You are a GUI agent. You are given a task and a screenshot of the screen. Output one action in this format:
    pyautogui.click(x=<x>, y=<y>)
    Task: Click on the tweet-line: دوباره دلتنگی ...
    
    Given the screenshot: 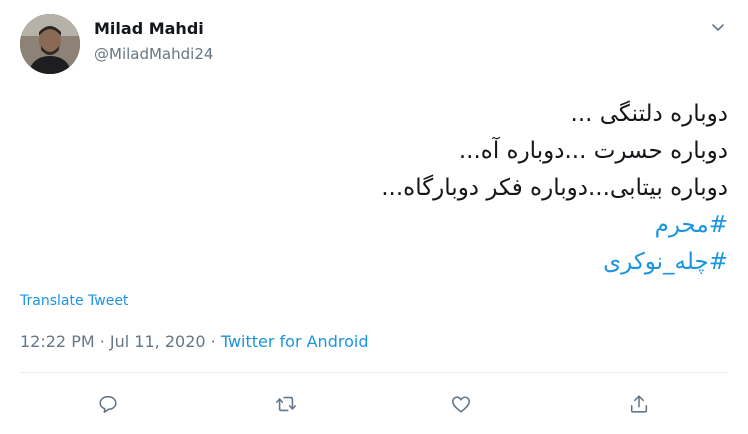 What is the action you would take?
    pyautogui.click(x=649, y=114)
    